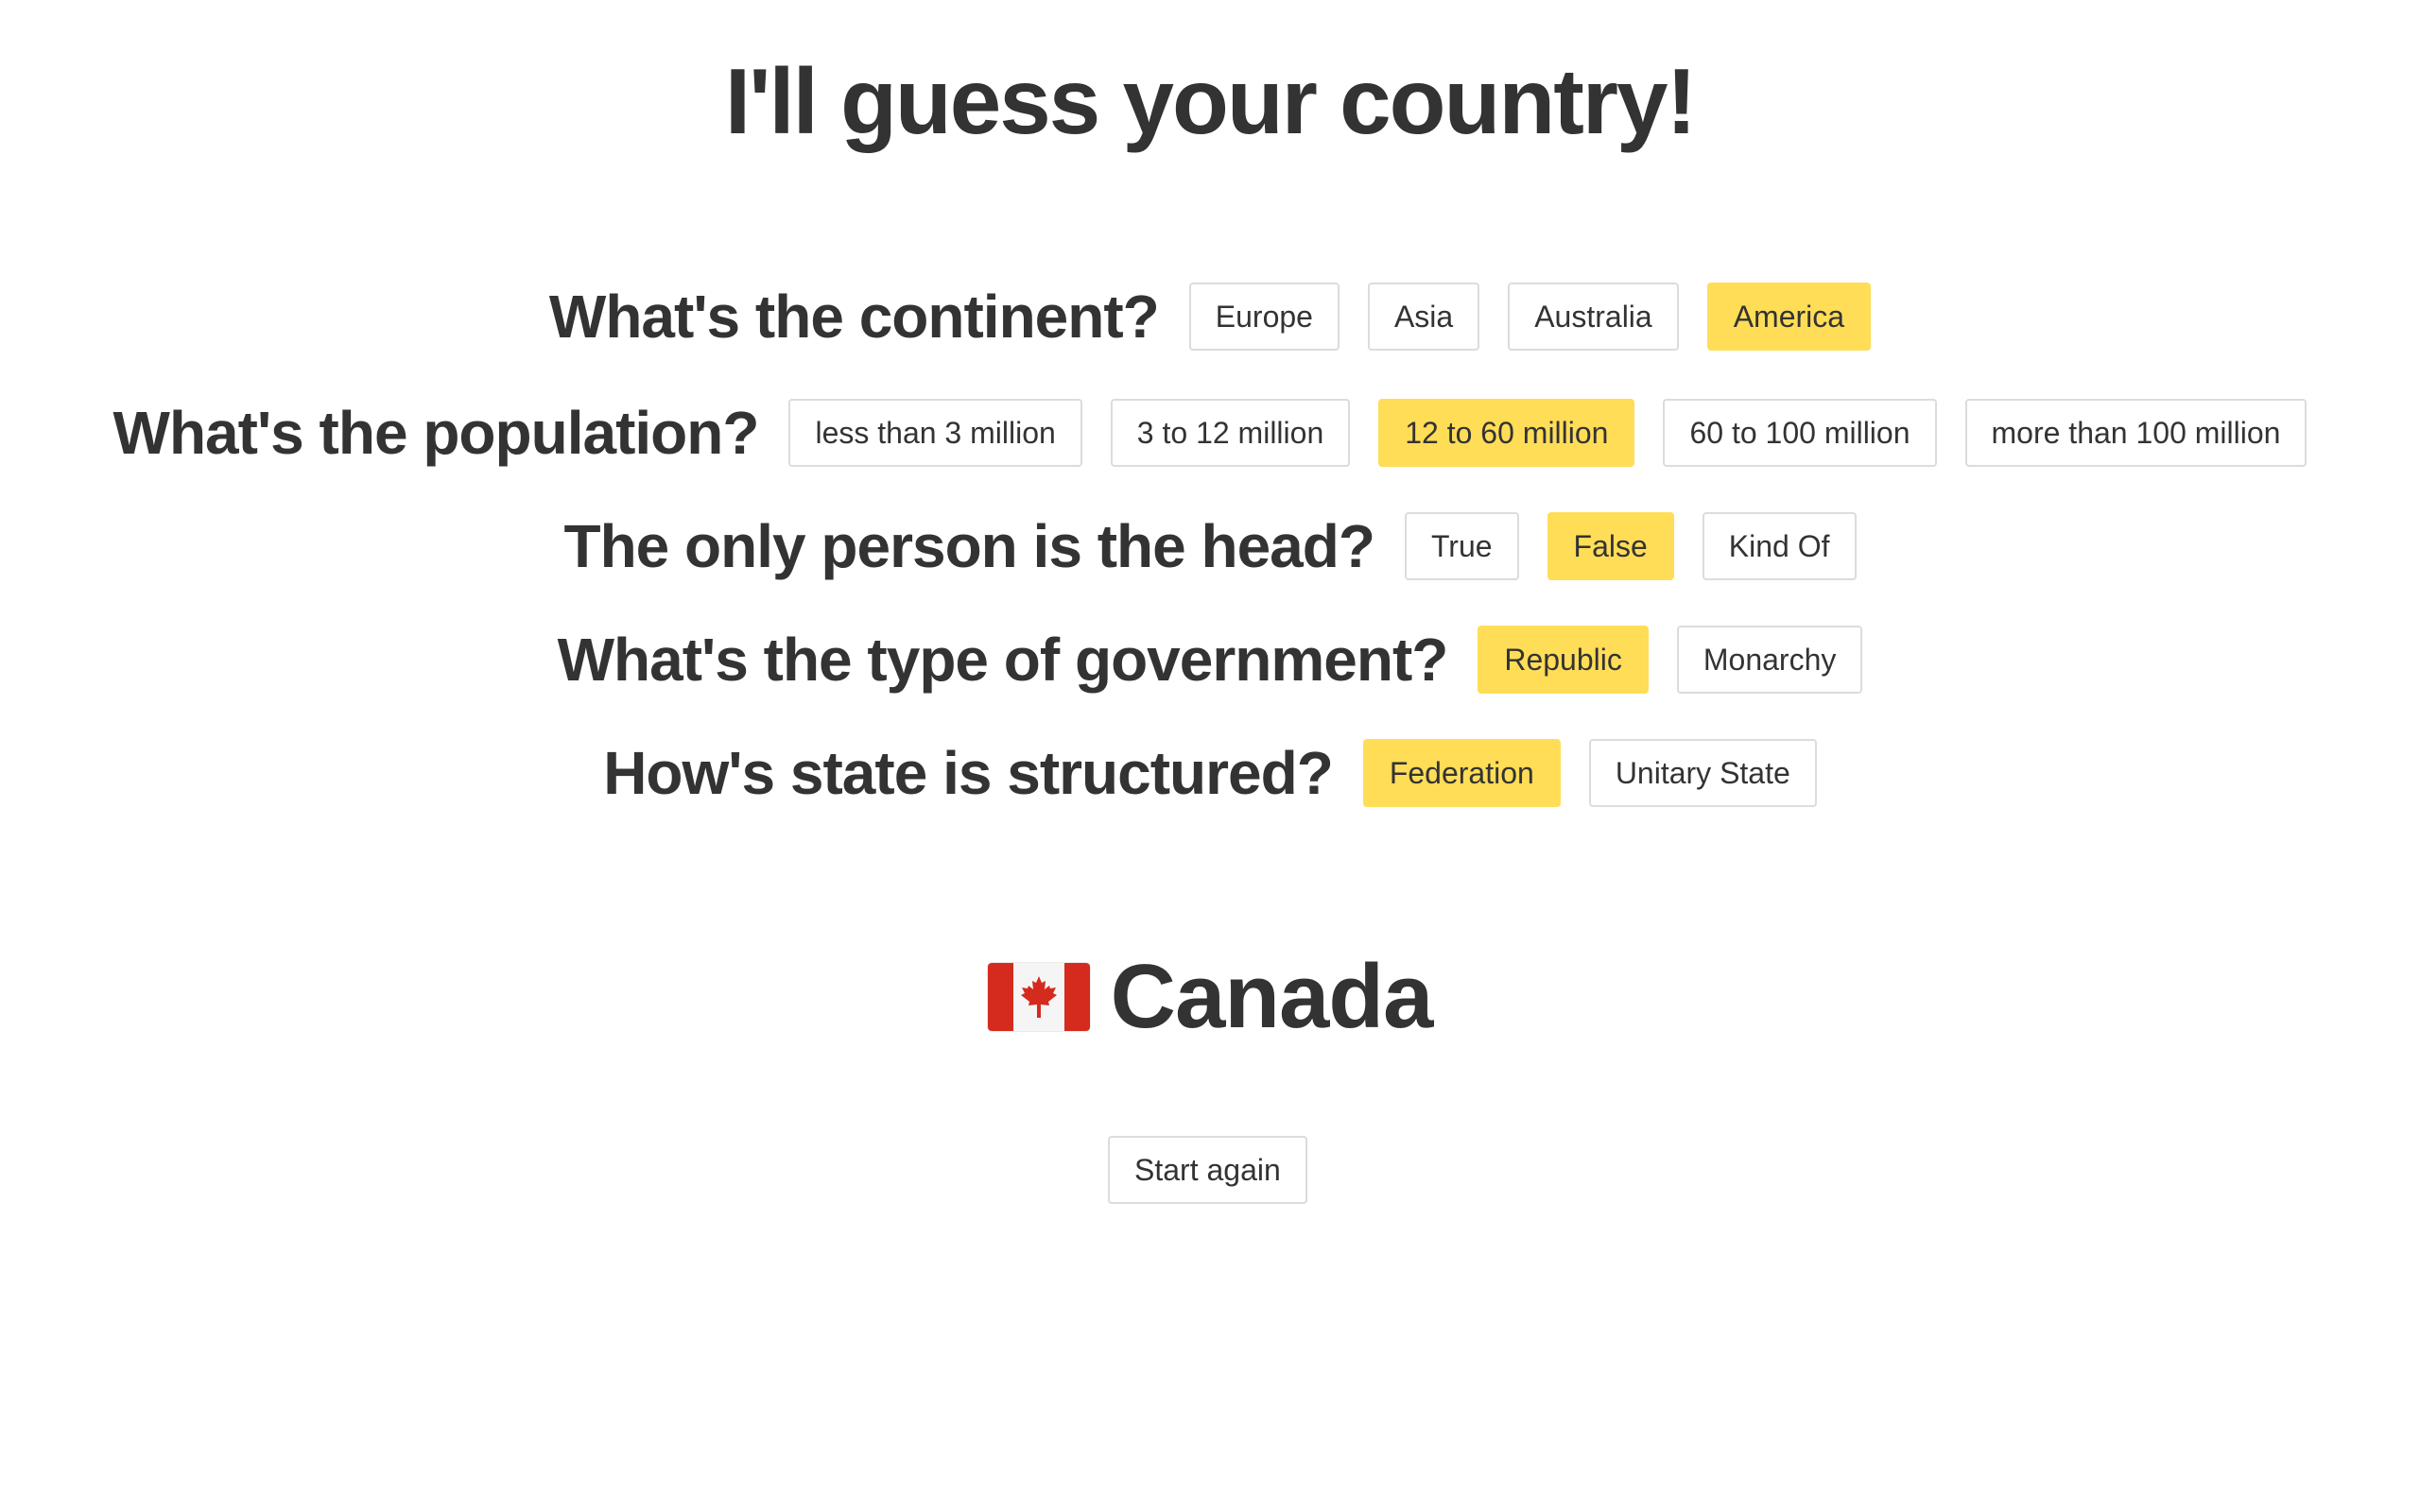 This screenshot has width=2420, height=1512. What do you see at coordinates (1207, 1170) in the screenshot?
I see `start-again-button: Start again` at bounding box center [1207, 1170].